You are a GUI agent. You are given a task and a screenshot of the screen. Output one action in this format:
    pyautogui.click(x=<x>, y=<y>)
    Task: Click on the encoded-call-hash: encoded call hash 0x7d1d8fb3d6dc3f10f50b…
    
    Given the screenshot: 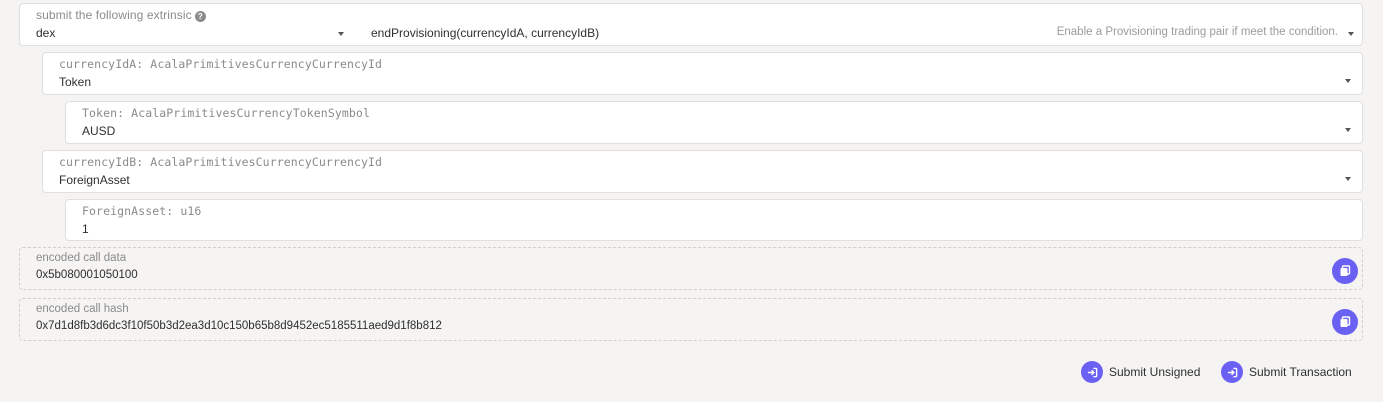 What is the action you would take?
    pyautogui.click(x=691, y=319)
    